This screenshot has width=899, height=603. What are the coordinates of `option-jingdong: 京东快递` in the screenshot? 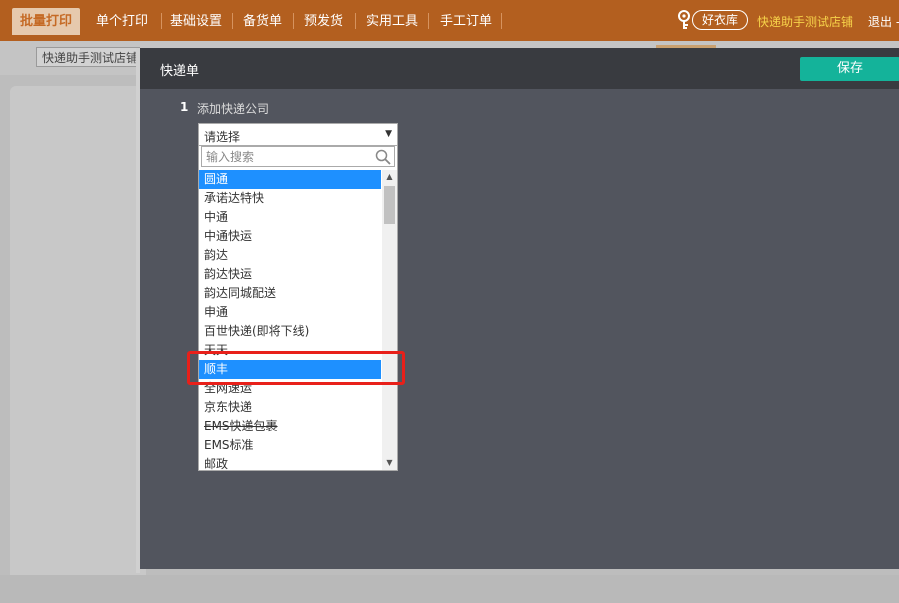 It's located at (290, 407).